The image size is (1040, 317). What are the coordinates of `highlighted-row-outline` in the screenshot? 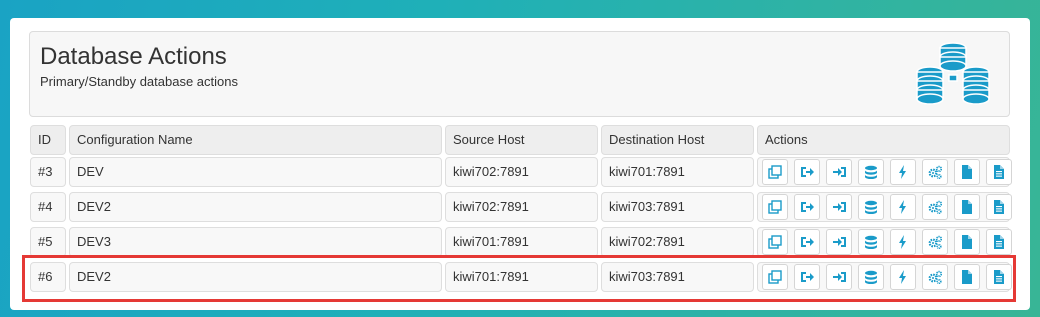 It's located at (519, 278).